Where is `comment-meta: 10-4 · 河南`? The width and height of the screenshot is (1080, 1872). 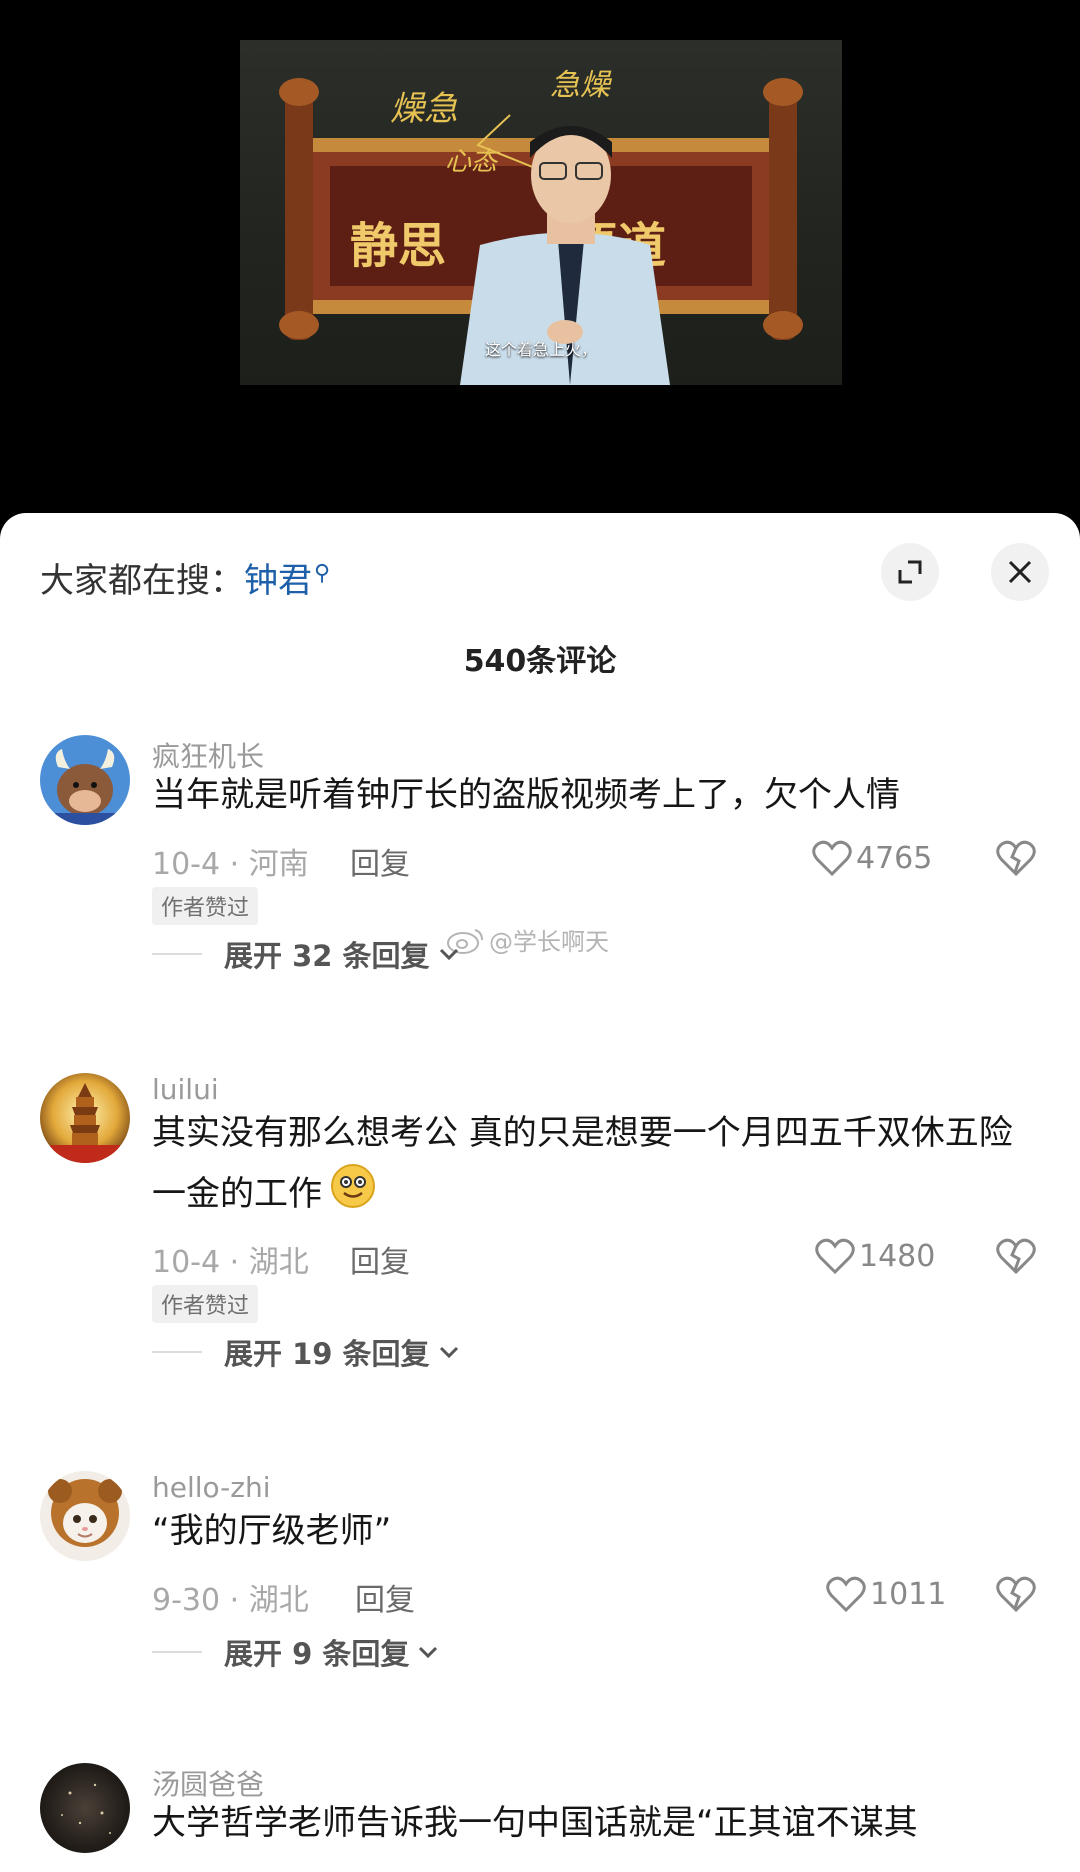 comment-meta: 10-4 · 河南 is located at coordinates (230, 864).